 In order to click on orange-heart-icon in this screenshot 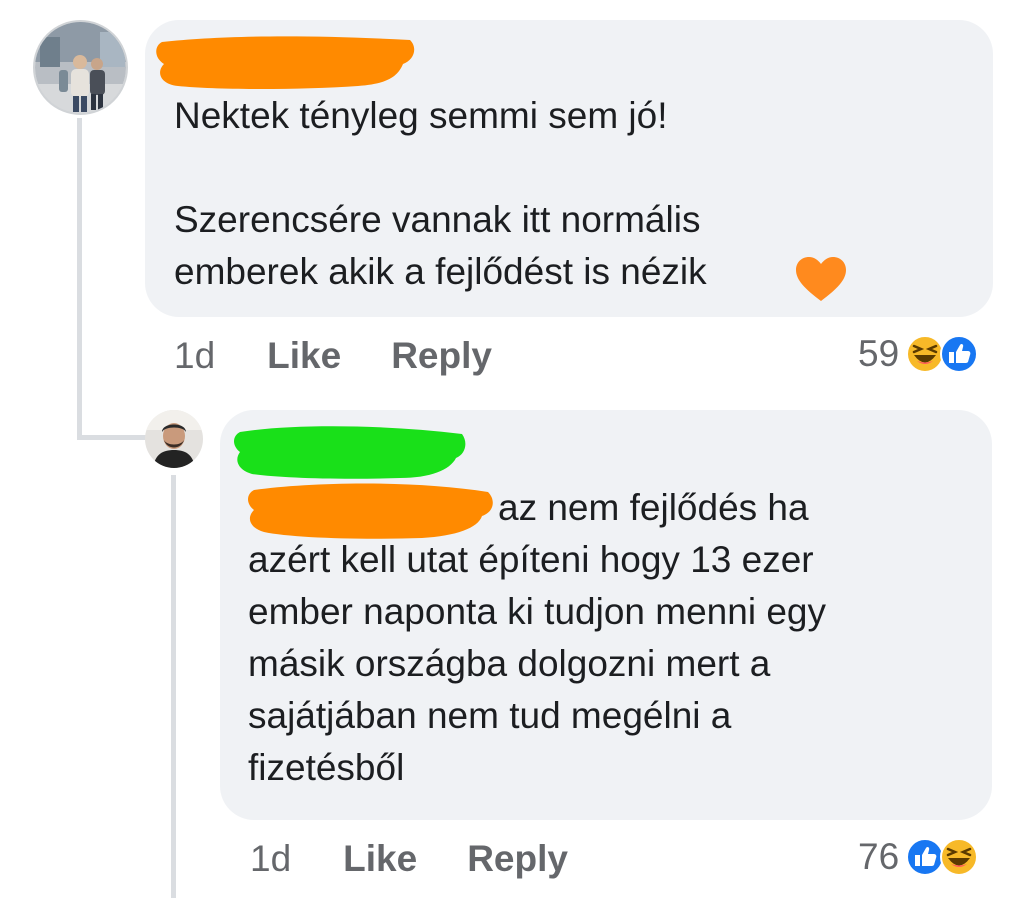, I will do `click(821, 279)`.